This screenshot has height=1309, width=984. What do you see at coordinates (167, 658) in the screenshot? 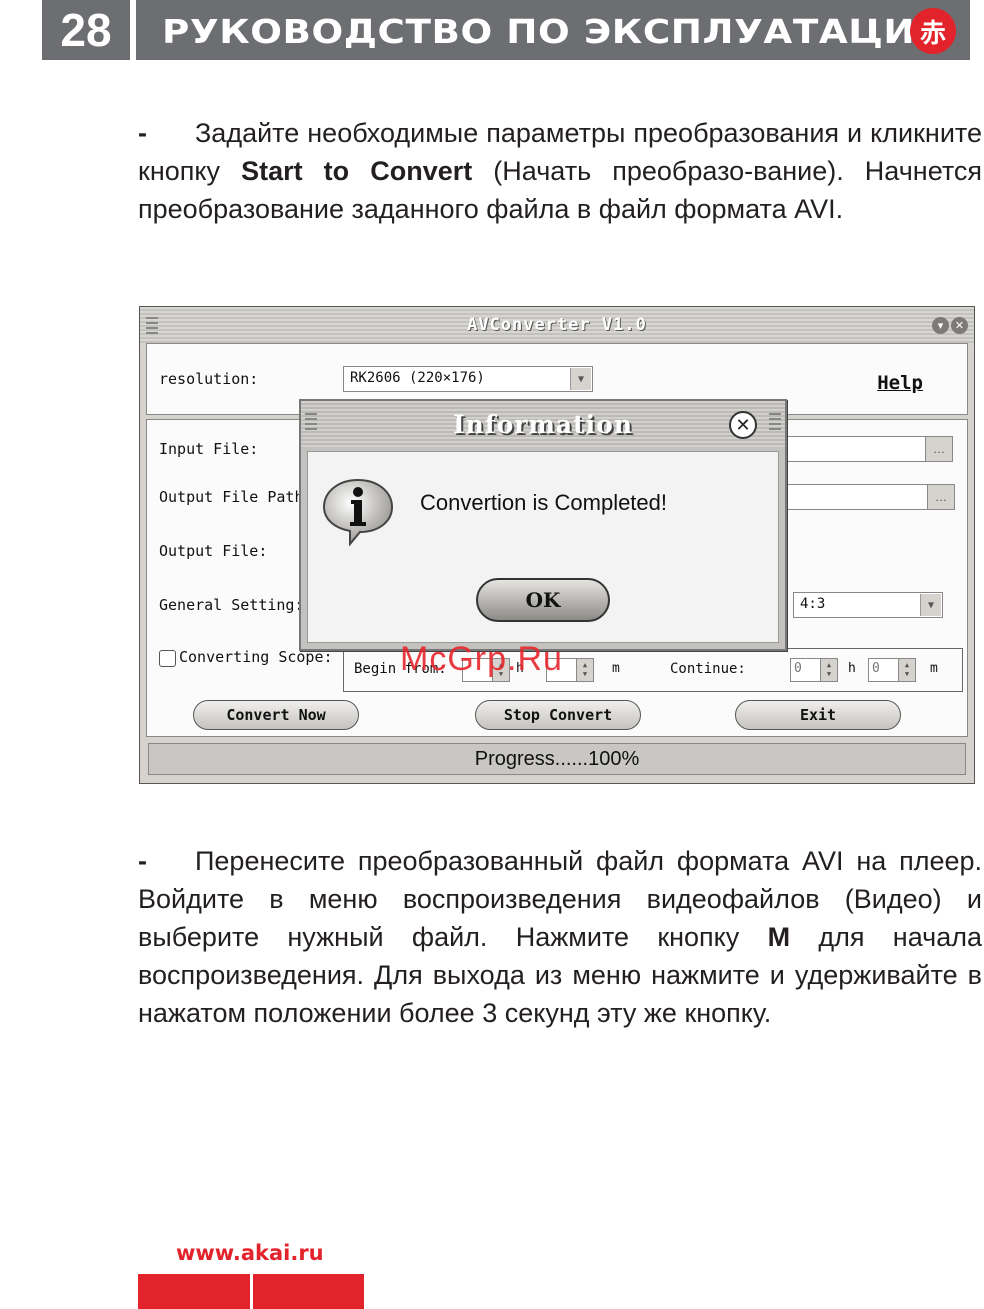
I see `converting-scope-checkbox` at bounding box center [167, 658].